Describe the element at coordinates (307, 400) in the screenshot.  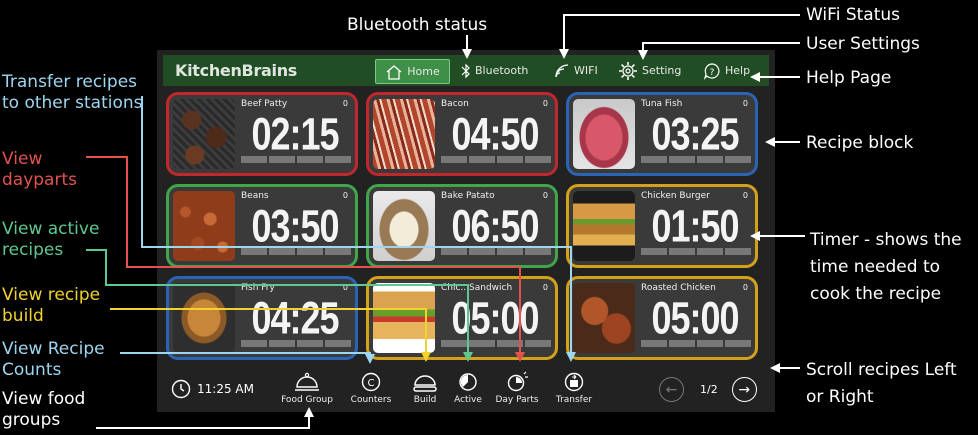
I see `food-group-label: Food Group` at that location.